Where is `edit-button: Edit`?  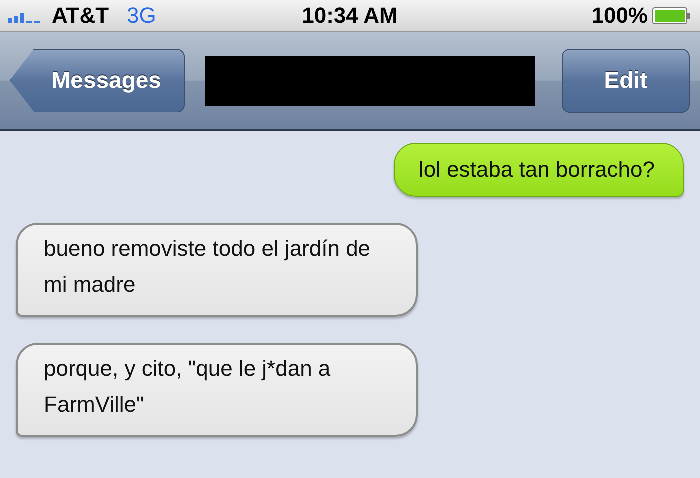
edit-button: Edit is located at coordinates (626, 80).